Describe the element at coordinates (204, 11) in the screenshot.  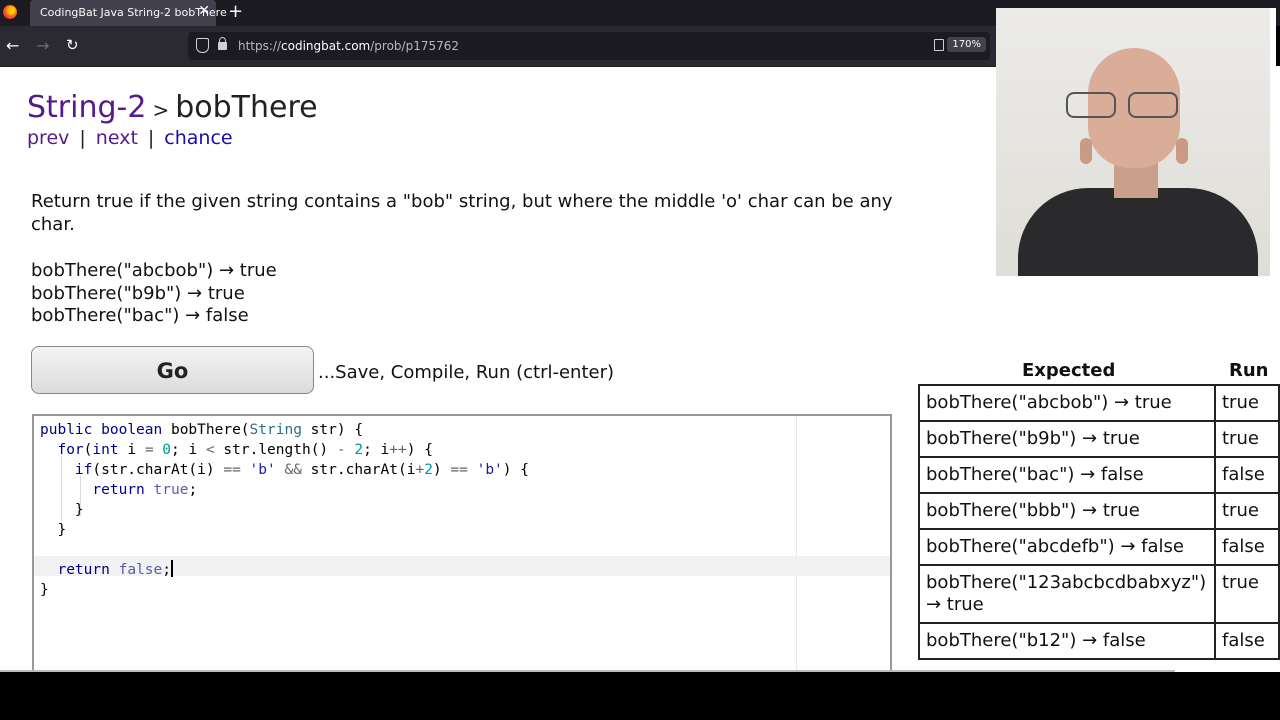
I see `tab-close-button: ✕` at that location.